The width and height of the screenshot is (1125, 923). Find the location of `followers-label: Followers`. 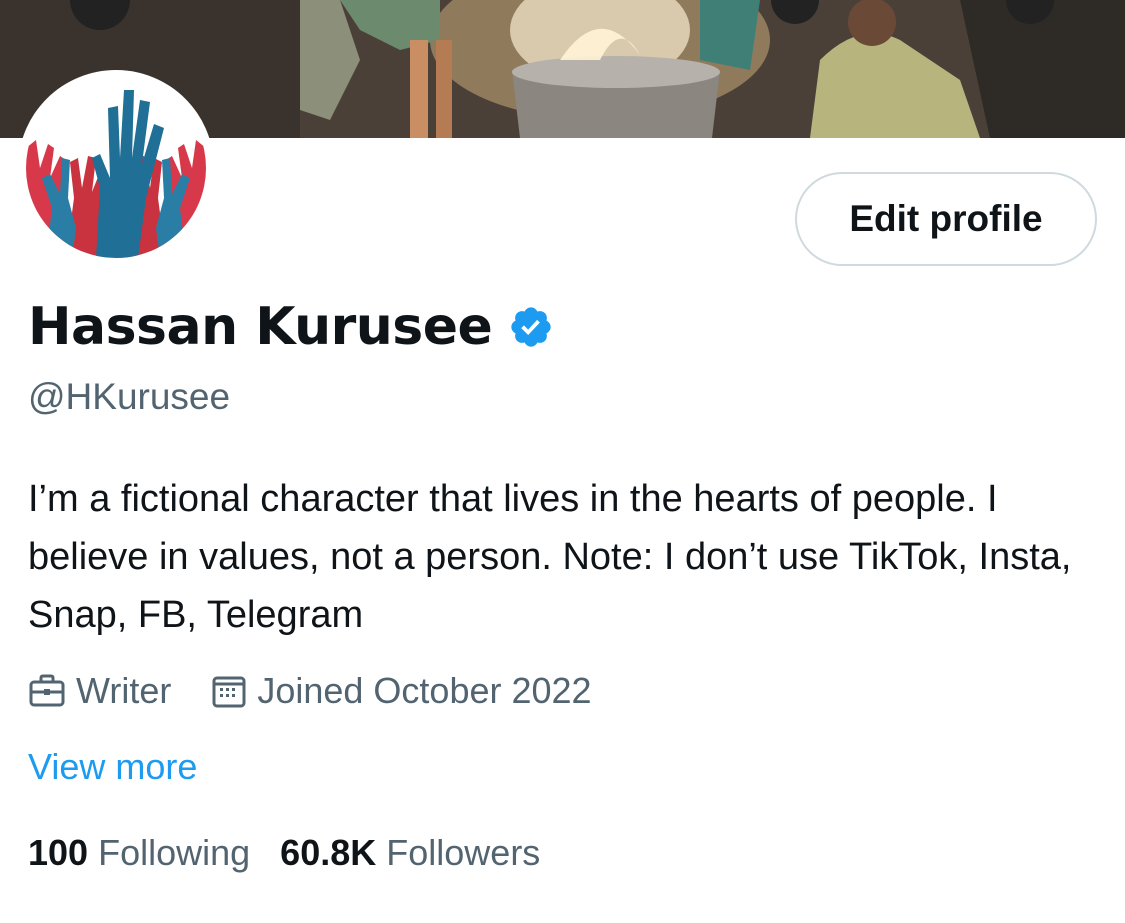

followers-label: Followers is located at coordinates (463, 852).